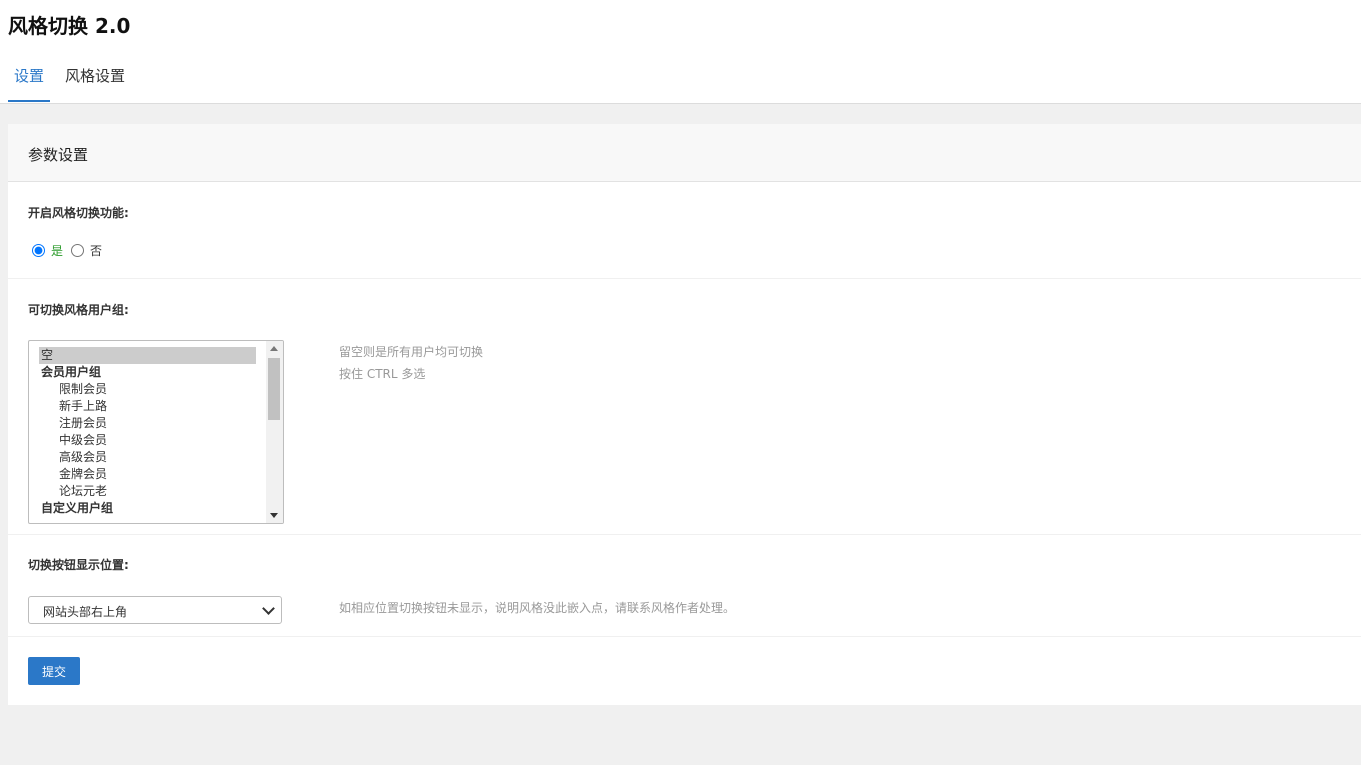 The height and width of the screenshot is (765, 1361). What do you see at coordinates (29, 79) in the screenshot?
I see `tab-settings: 设置` at bounding box center [29, 79].